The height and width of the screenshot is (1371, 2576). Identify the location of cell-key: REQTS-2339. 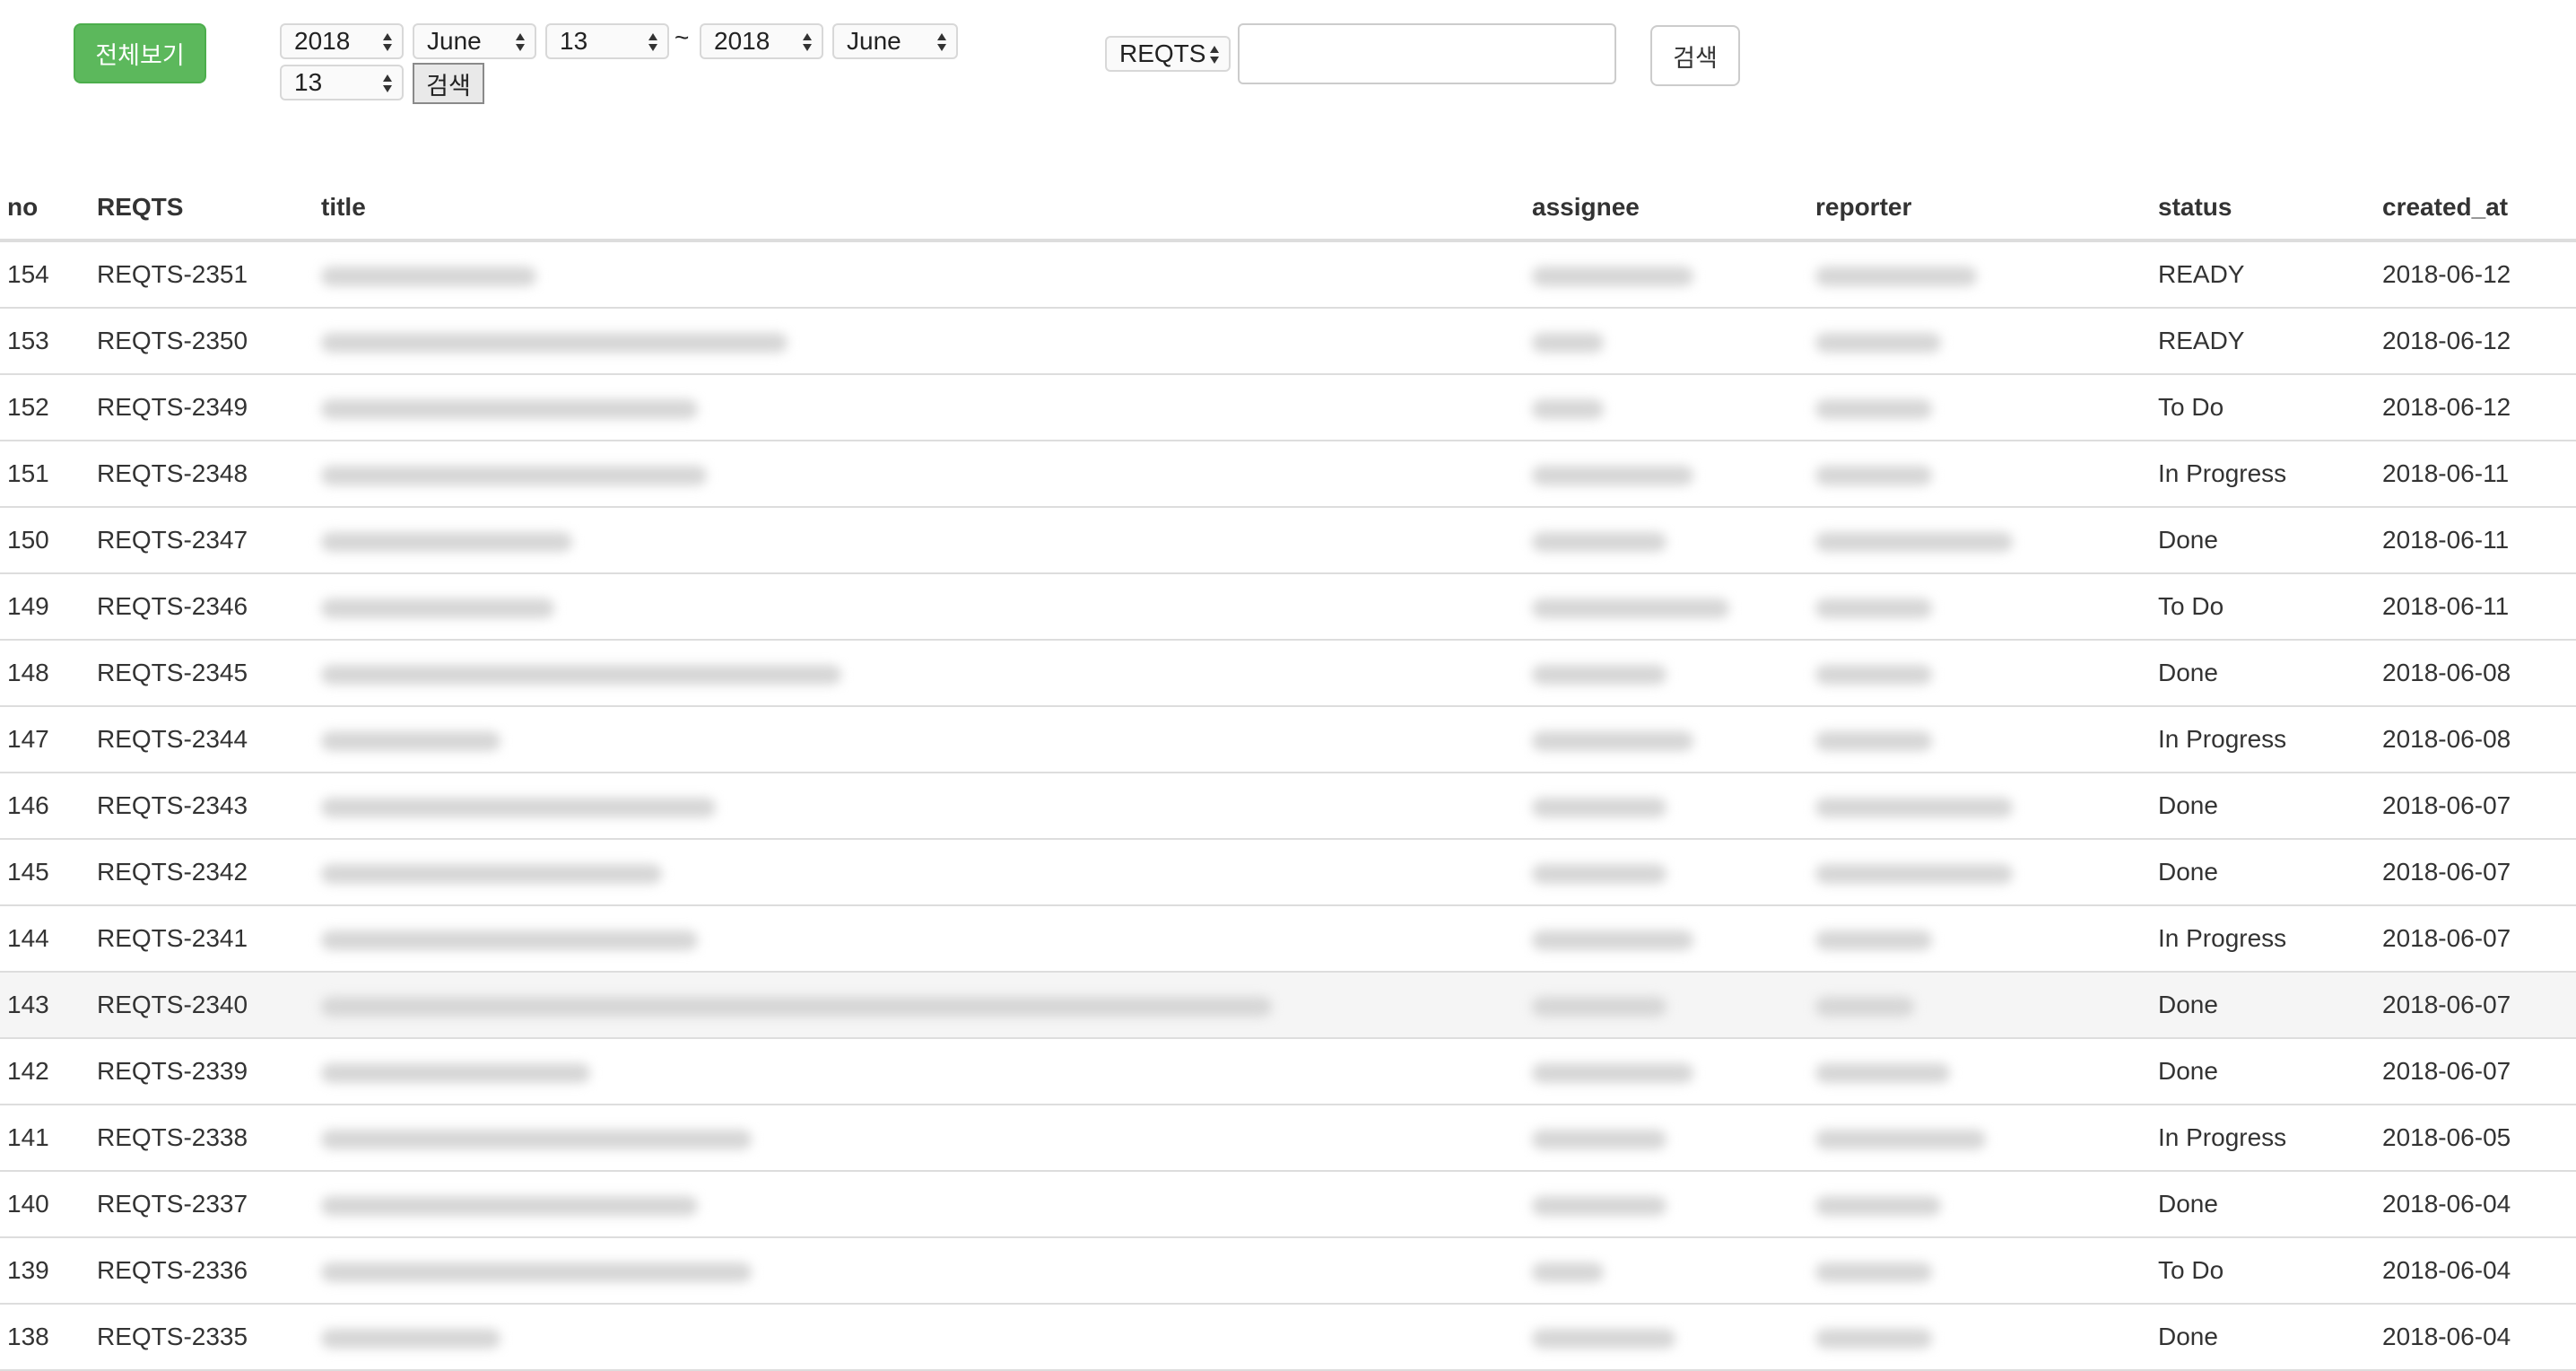
(202, 1071).